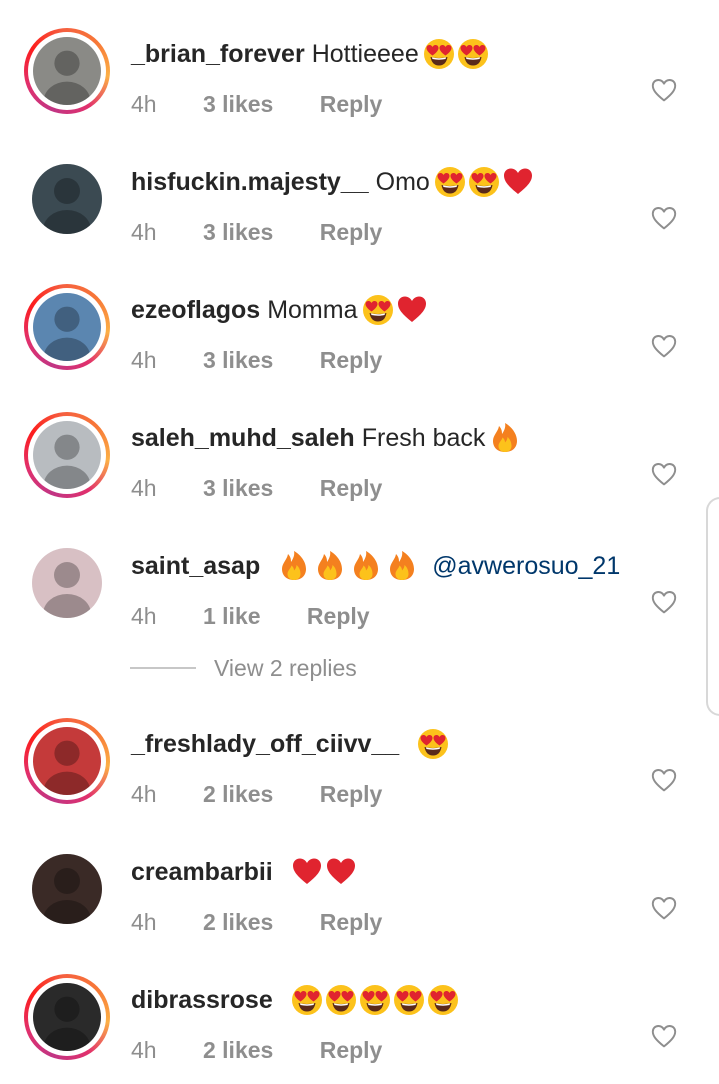 Image resolution: width=719 pixels, height=1084 pixels. I want to click on scroll-edge-handle, so click(712, 606).